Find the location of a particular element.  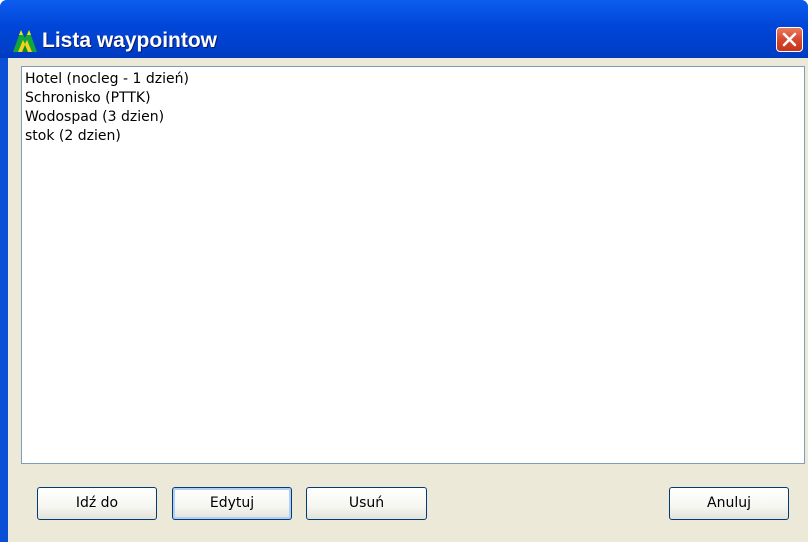

close-icon is located at coordinates (789, 39).